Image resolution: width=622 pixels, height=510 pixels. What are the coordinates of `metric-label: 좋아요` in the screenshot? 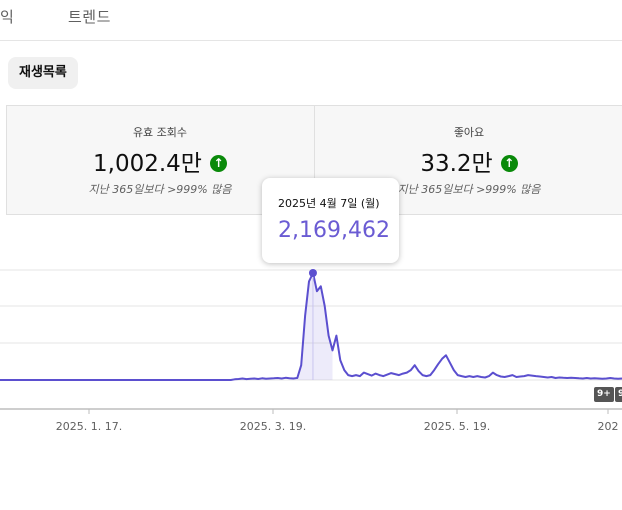 It's located at (469, 132).